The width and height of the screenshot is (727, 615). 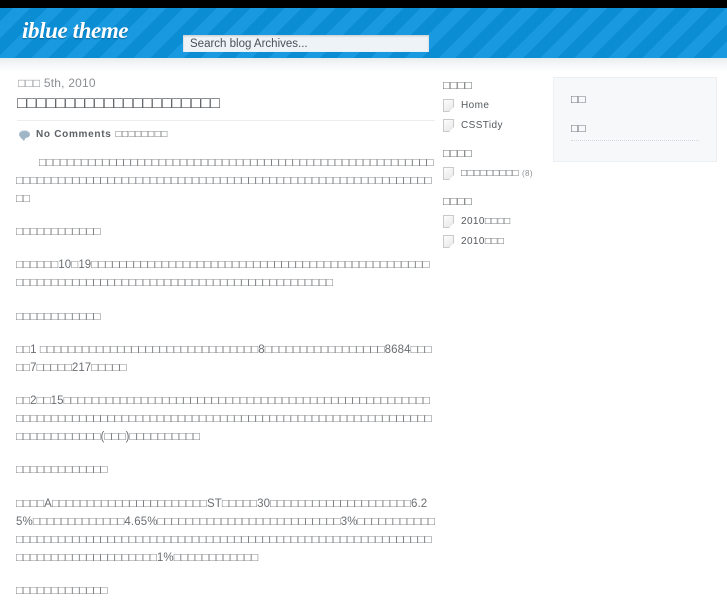 I want to click on list-item-label: 2010□□□, so click(x=483, y=241).